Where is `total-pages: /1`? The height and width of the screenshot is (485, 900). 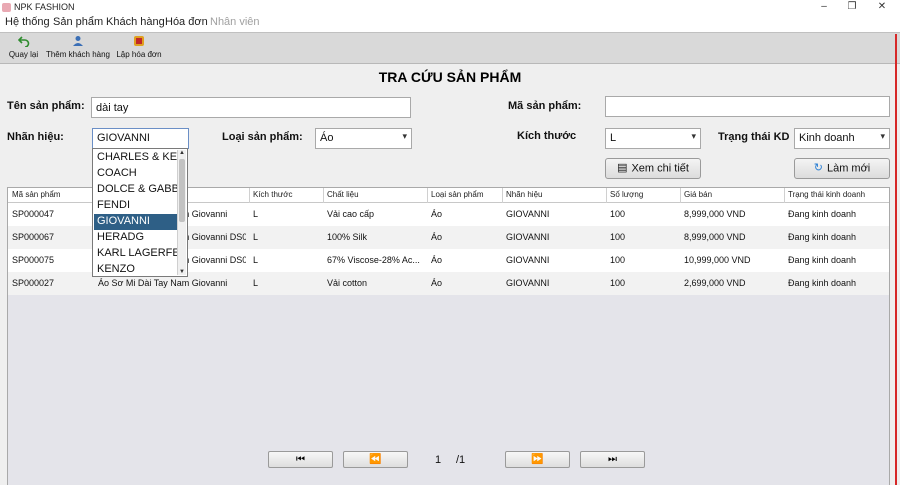 total-pages: /1 is located at coordinates (461, 460).